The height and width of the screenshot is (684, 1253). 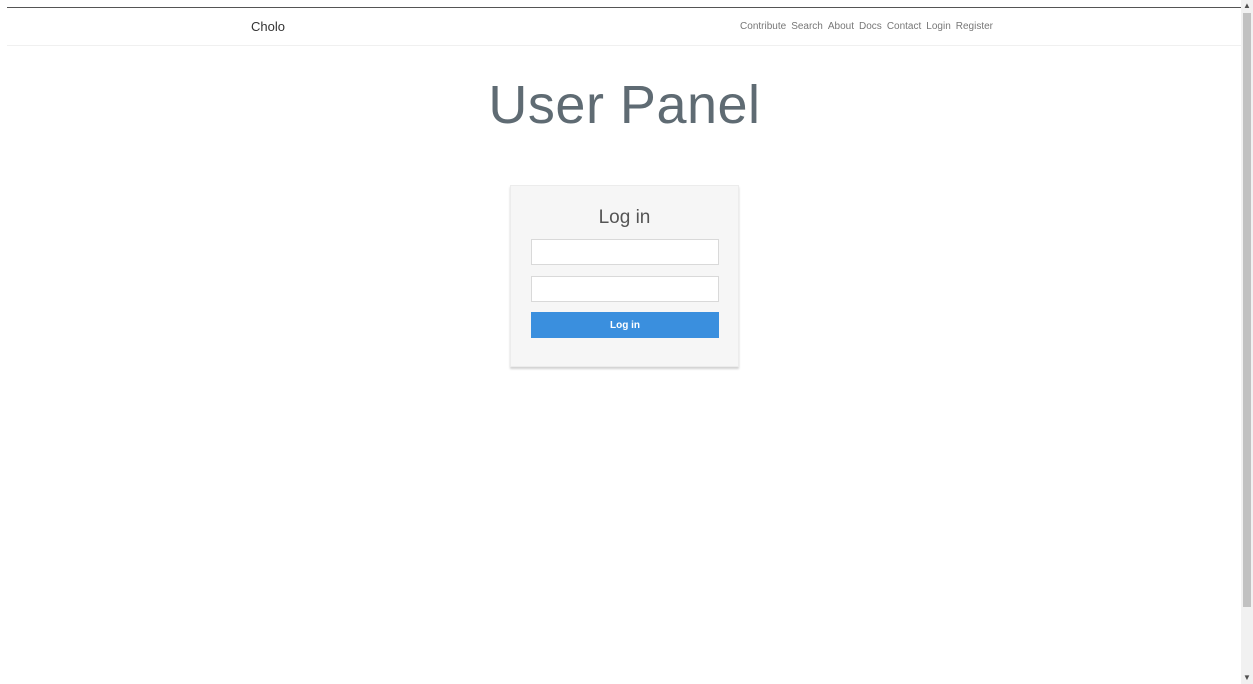 I want to click on page-title: User Panel, so click(x=624, y=105).